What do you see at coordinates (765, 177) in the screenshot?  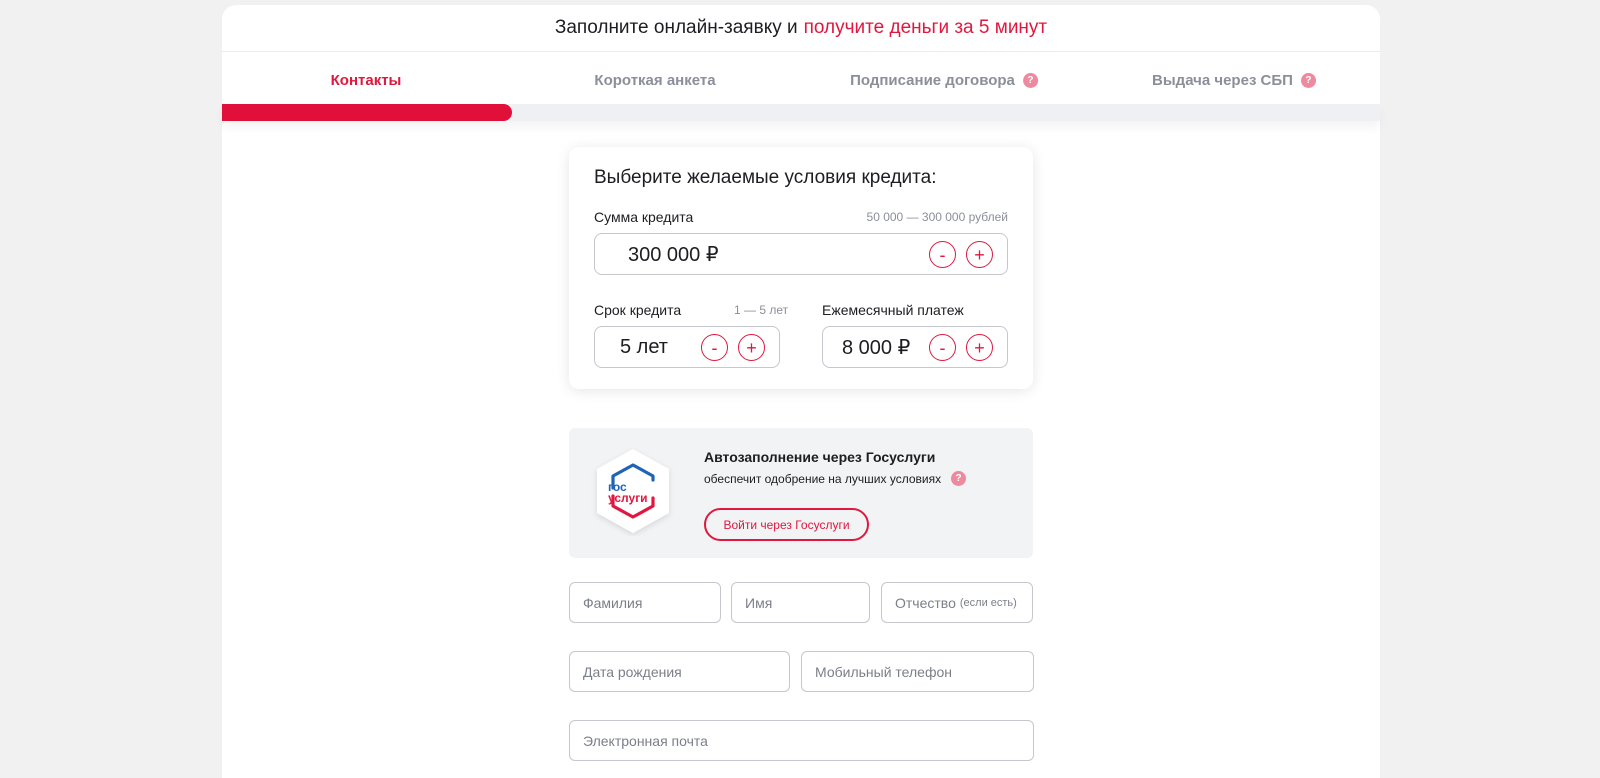 I see `loan-card-title: Выберите желаемые условия кредита:` at bounding box center [765, 177].